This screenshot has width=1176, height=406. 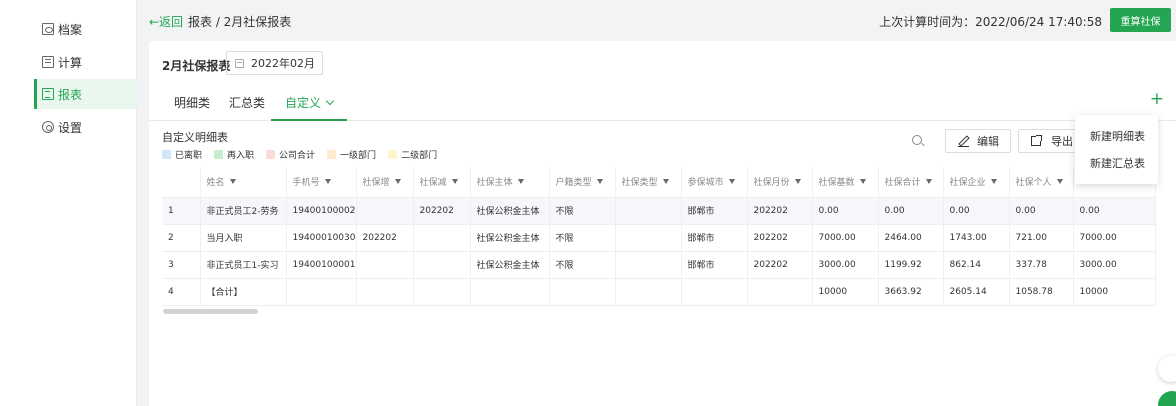 What do you see at coordinates (85, 29) in the screenshot?
I see `sidebar-item-archive: 档案` at bounding box center [85, 29].